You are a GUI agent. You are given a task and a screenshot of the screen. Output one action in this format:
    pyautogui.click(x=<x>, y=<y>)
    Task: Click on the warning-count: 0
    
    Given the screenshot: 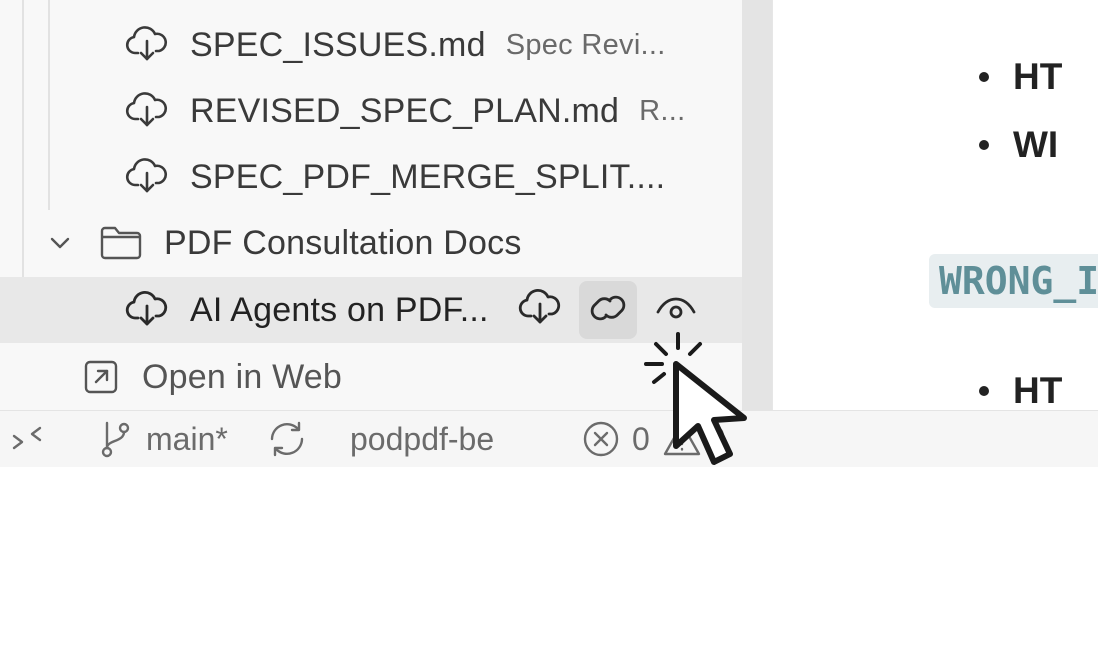 What is the action you would take?
    pyautogui.click(x=716, y=438)
    